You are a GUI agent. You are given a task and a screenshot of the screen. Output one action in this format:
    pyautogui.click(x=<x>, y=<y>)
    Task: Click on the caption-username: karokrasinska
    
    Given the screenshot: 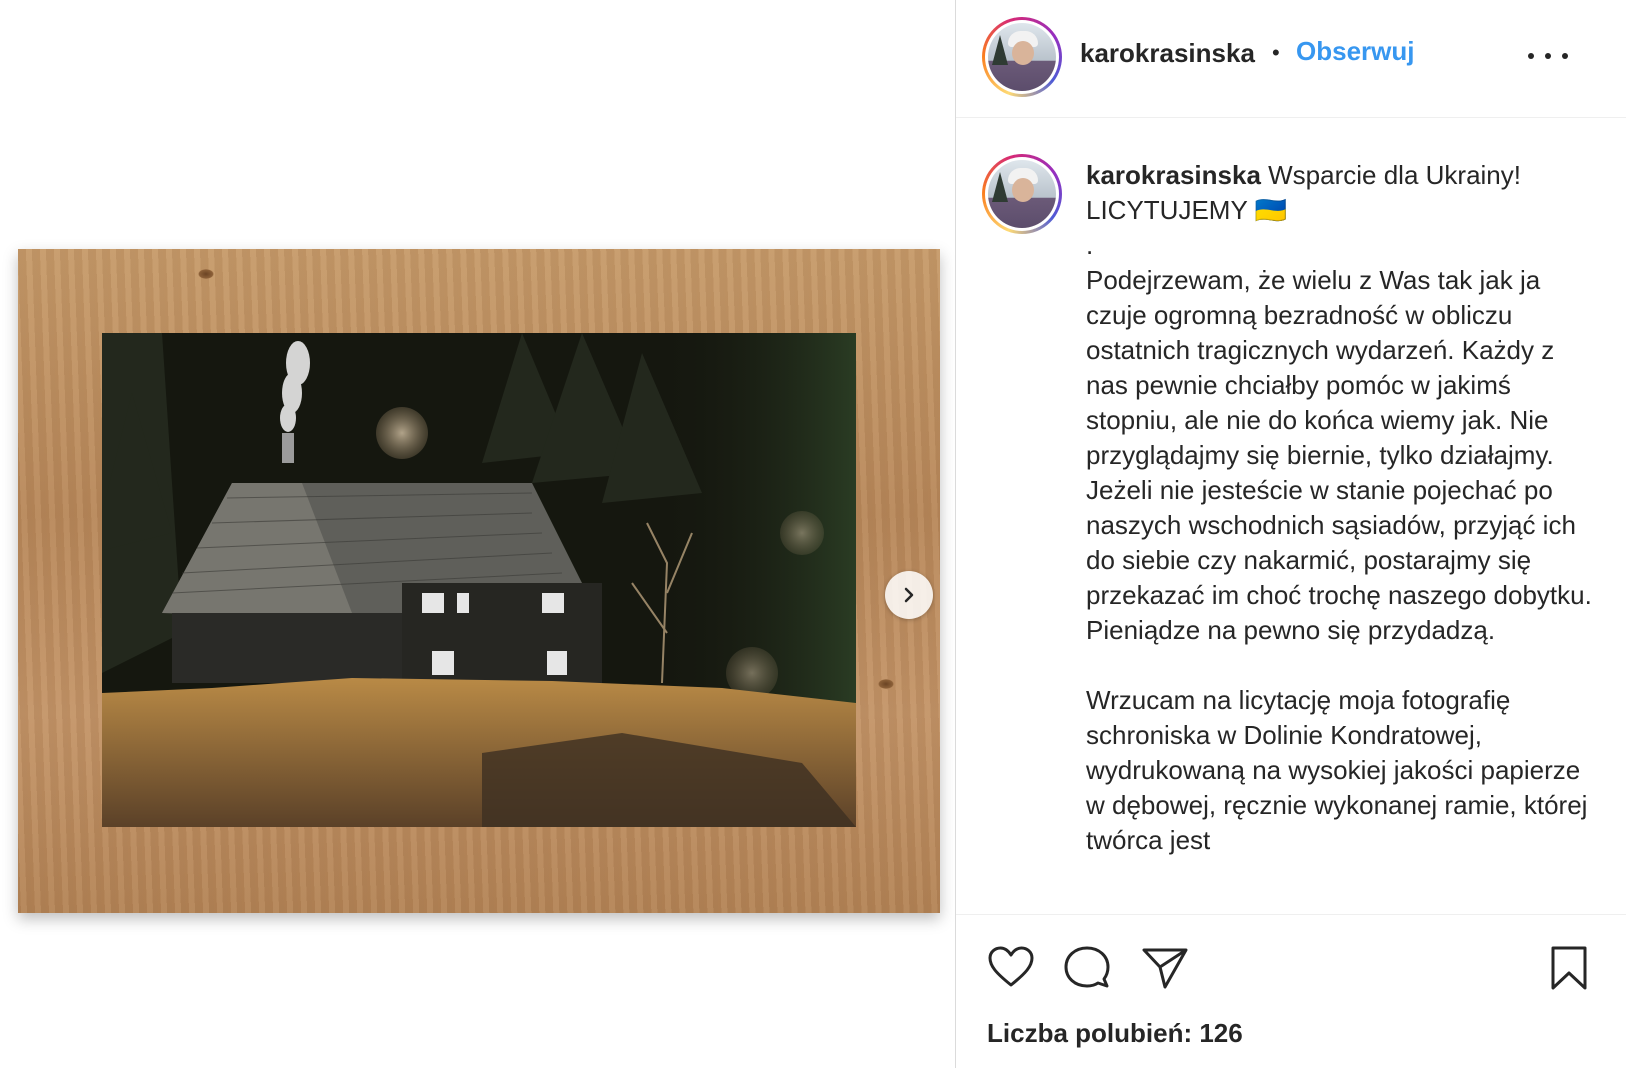 What is the action you would take?
    pyautogui.click(x=1173, y=175)
    